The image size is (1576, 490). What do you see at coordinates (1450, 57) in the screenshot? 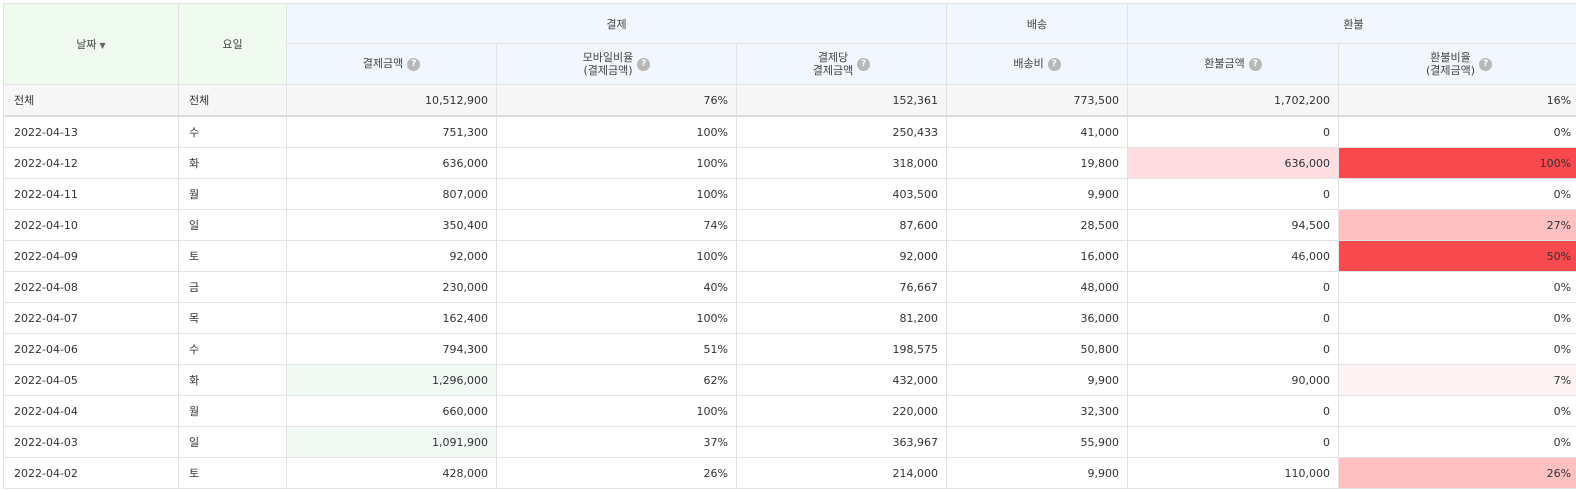
I see `refund-ratio-label-line1: 환불비율` at bounding box center [1450, 57].